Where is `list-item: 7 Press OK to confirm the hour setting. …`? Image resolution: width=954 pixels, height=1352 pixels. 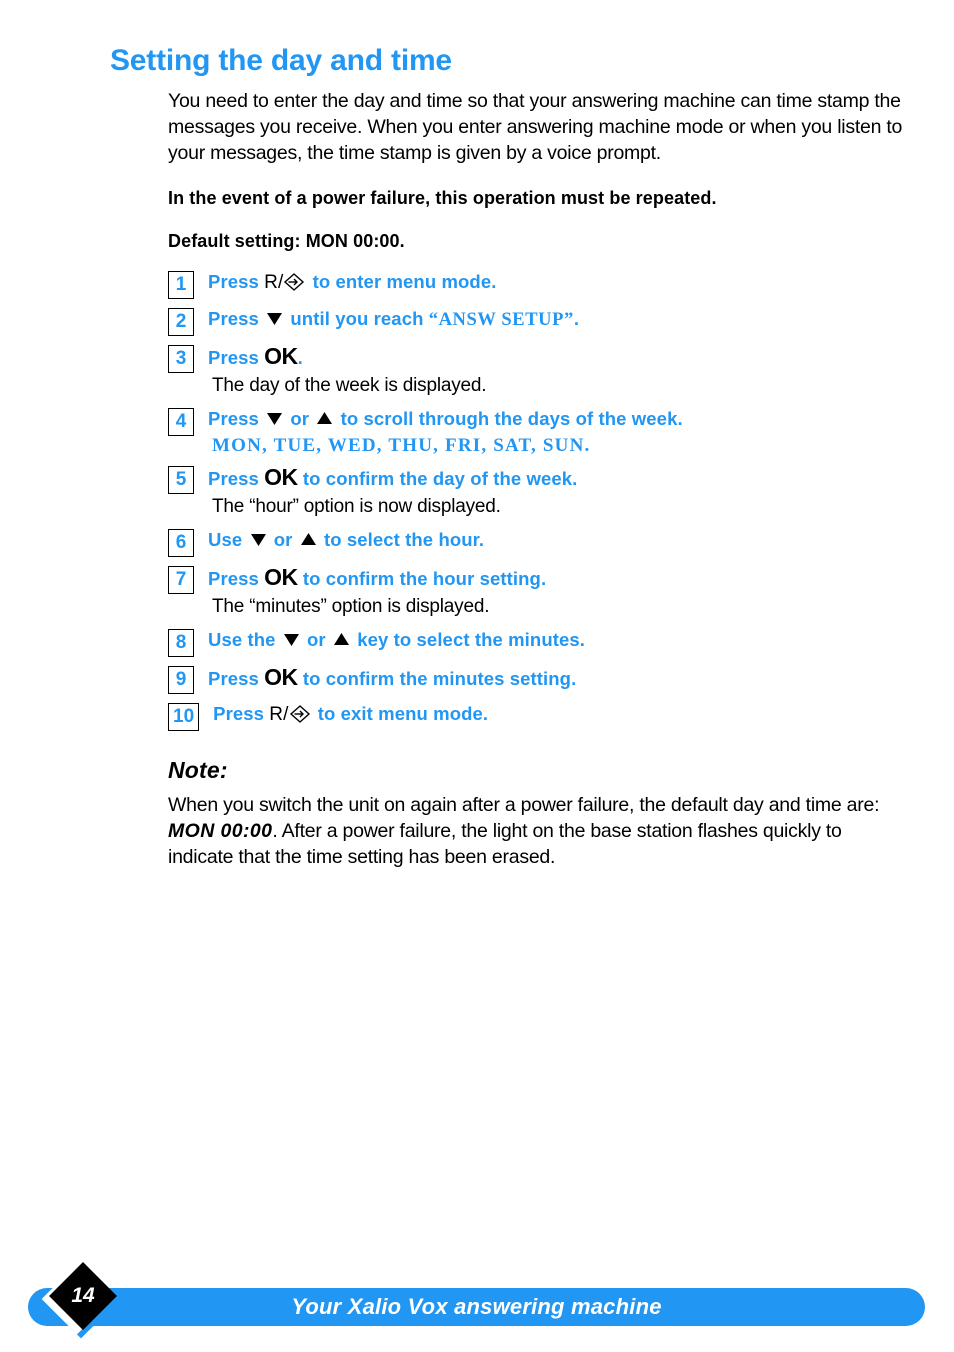
list-item: 7 Press OK to confirm the hour setting. … is located at coordinates (538, 592).